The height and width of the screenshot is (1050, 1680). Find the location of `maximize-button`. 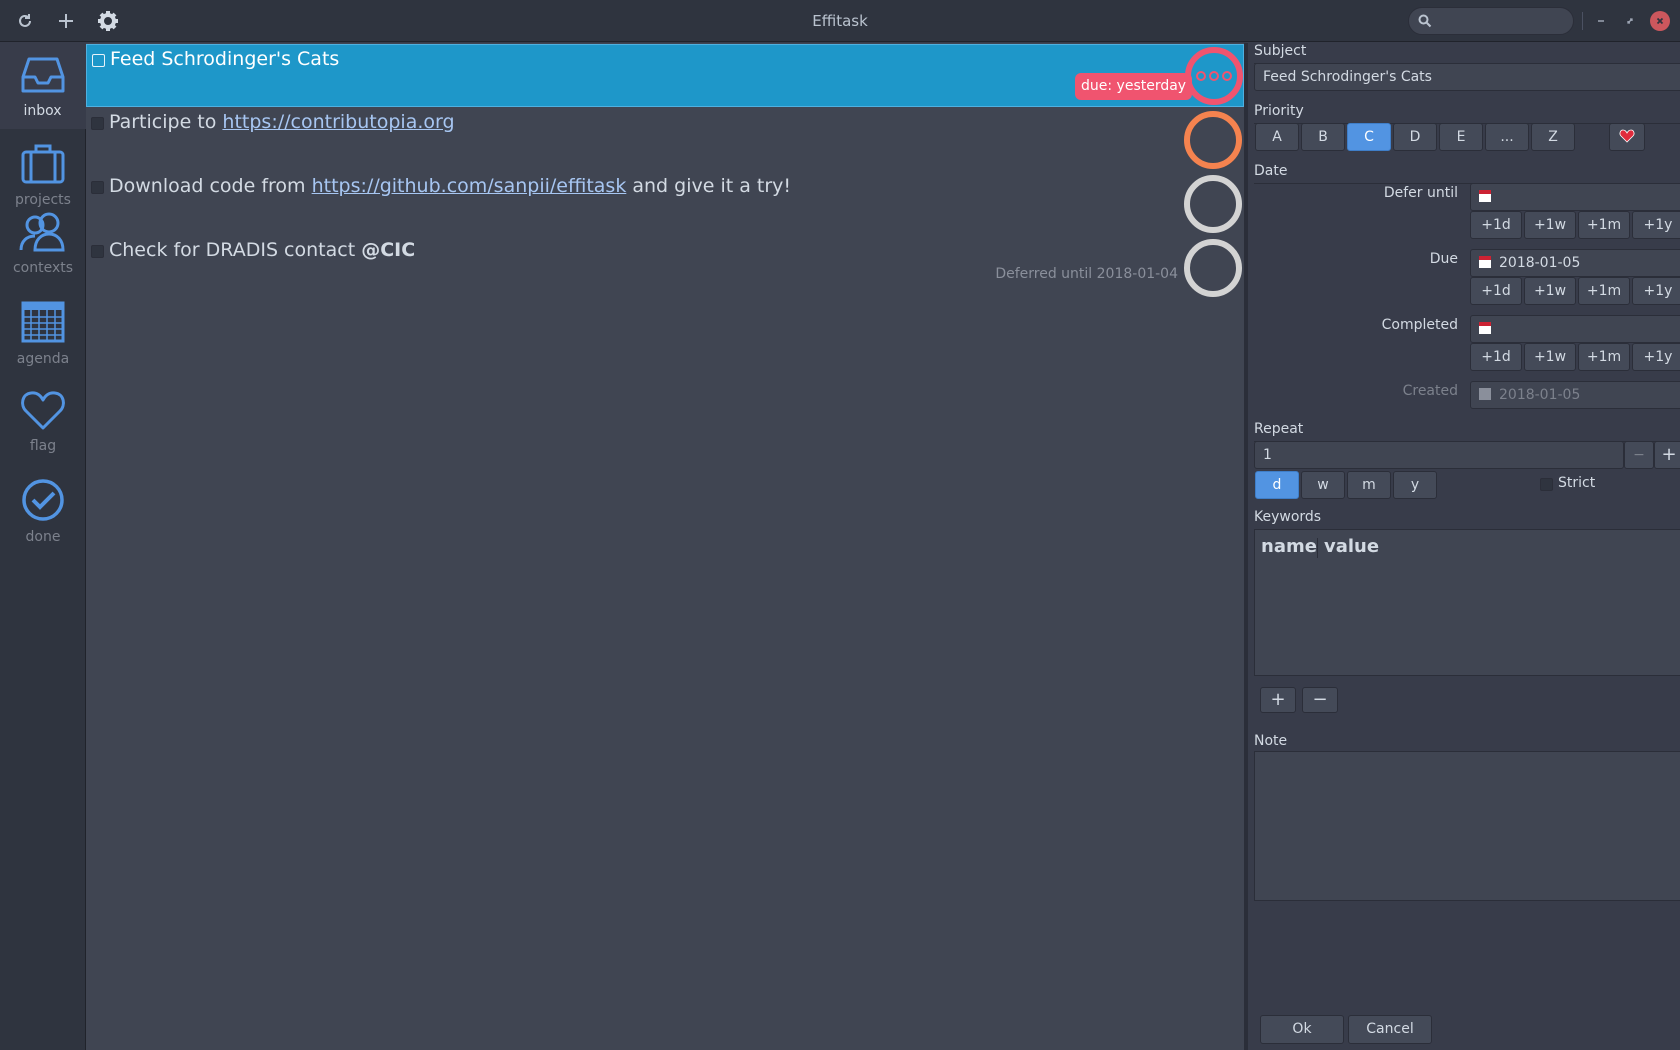

maximize-button is located at coordinates (1630, 21).